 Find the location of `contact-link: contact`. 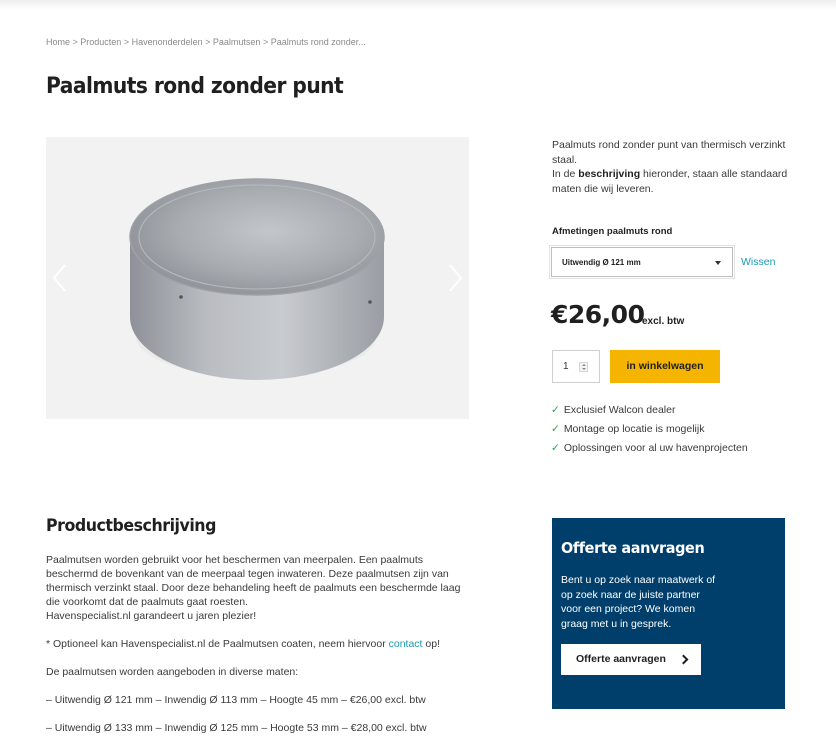

contact-link: contact is located at coordinates (406, 644).